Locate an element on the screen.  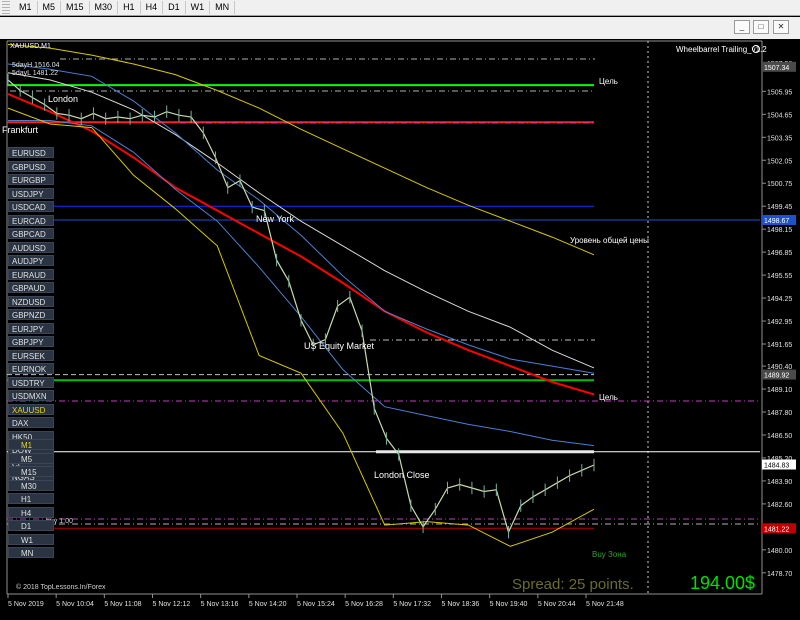
y-tick-label: 1502.05 is located at coordinates (779, 161).